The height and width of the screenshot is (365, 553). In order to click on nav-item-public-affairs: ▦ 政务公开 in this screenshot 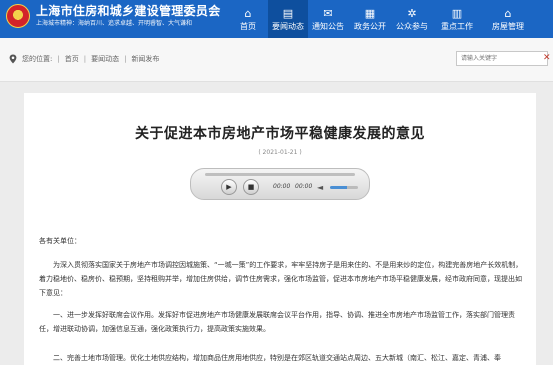, I will do `click(370, 19)`.